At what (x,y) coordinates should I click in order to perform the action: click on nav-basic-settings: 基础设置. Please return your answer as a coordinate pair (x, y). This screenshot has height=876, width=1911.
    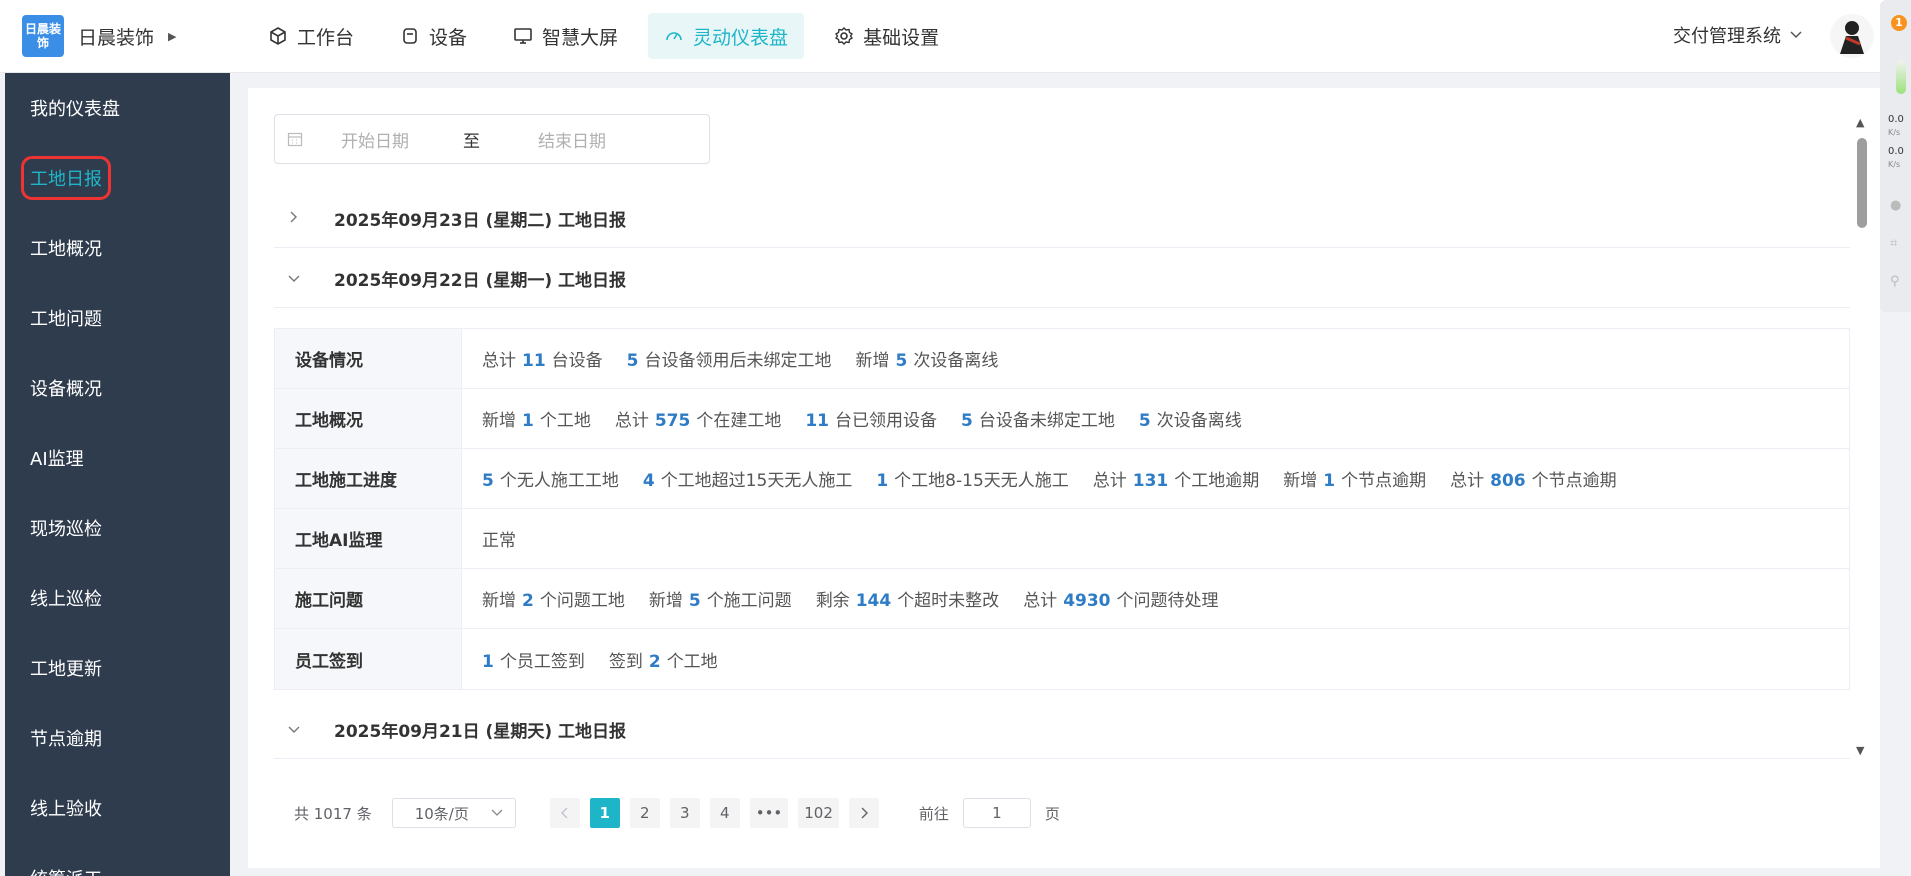
    Looking at the image, I should click on (886, 36).